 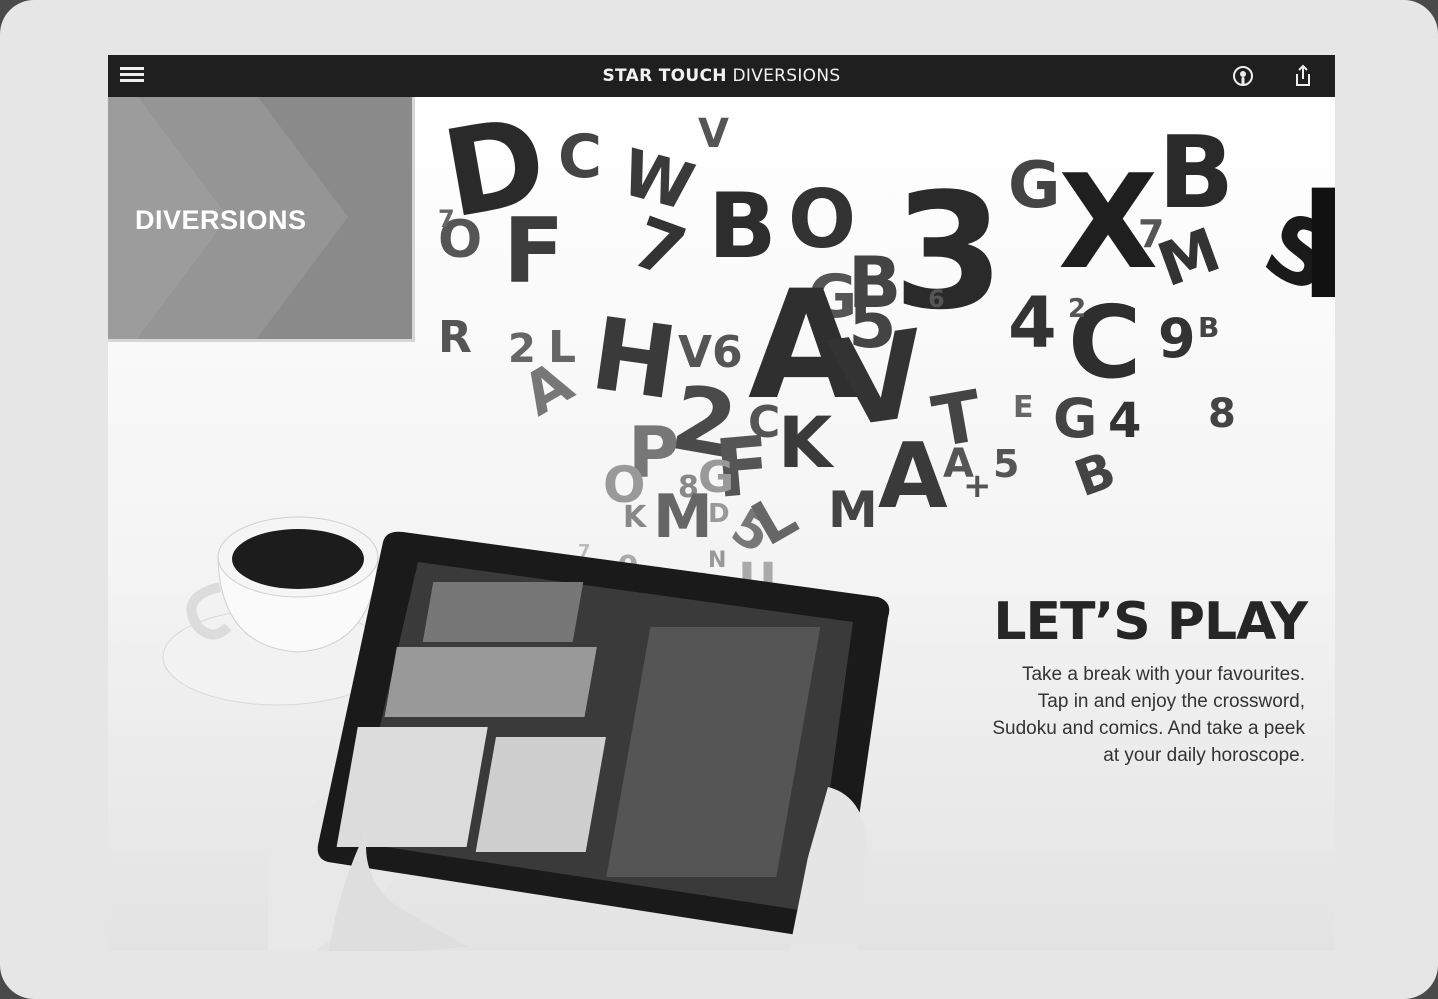 I want to click on svg-text: F, so click(x=533, y=251).